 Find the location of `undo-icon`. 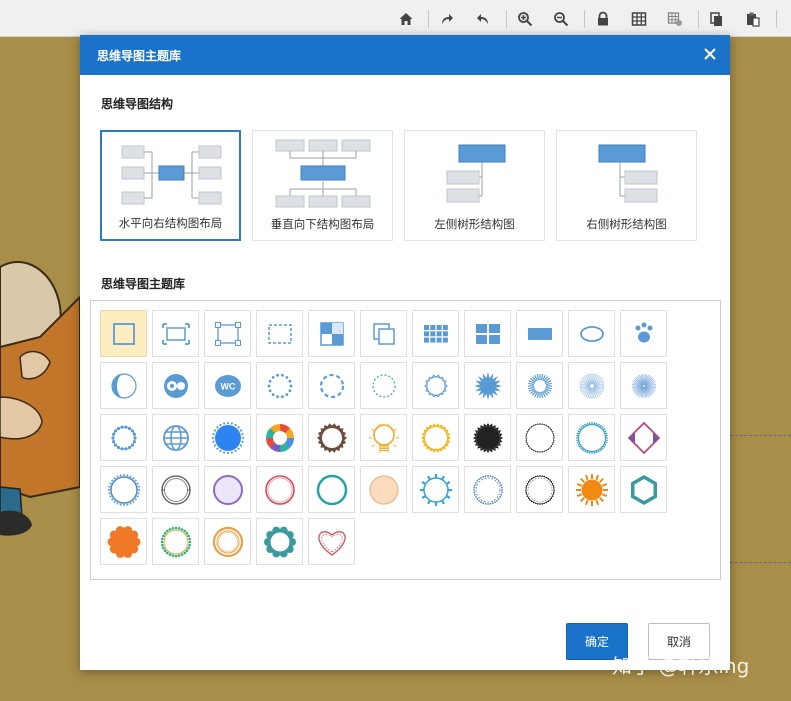

undo-icon is located at coordinates (483, 19).